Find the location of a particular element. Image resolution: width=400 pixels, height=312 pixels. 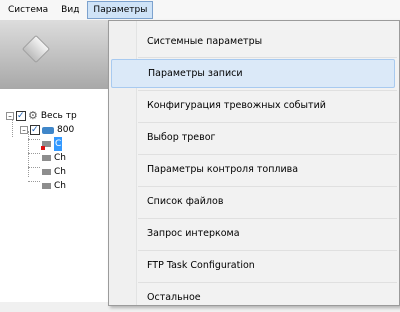

tree-channel-1: C is located at coordinates (52, 144).